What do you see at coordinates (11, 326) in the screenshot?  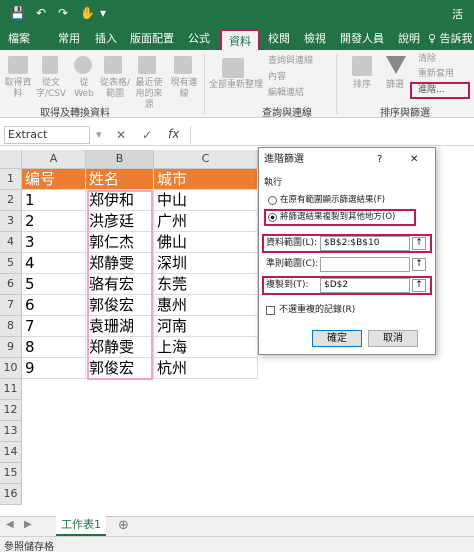 I see `row-header: 8` at bounding box center [11, 326].